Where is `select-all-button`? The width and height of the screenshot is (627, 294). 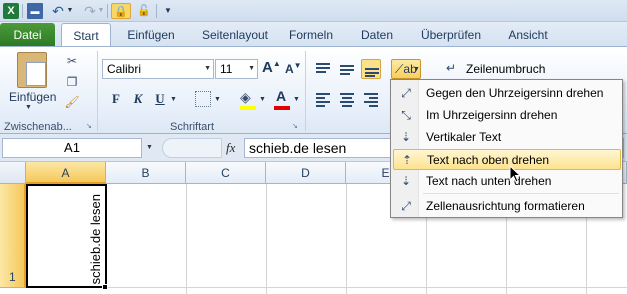
select-all-button is located at coordinates (13, 173).